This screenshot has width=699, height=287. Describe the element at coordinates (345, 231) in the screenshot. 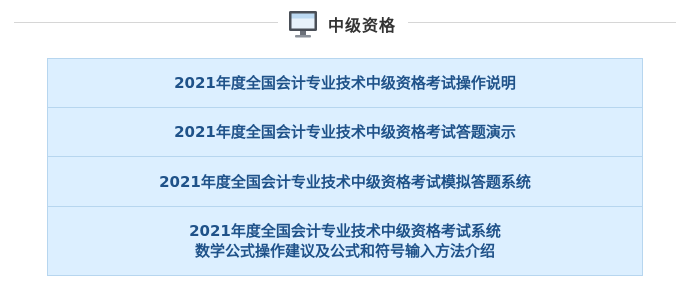

I see `list-item-label-line1: 2021年度全国会计专业技术中级资格考试系统` at that location.